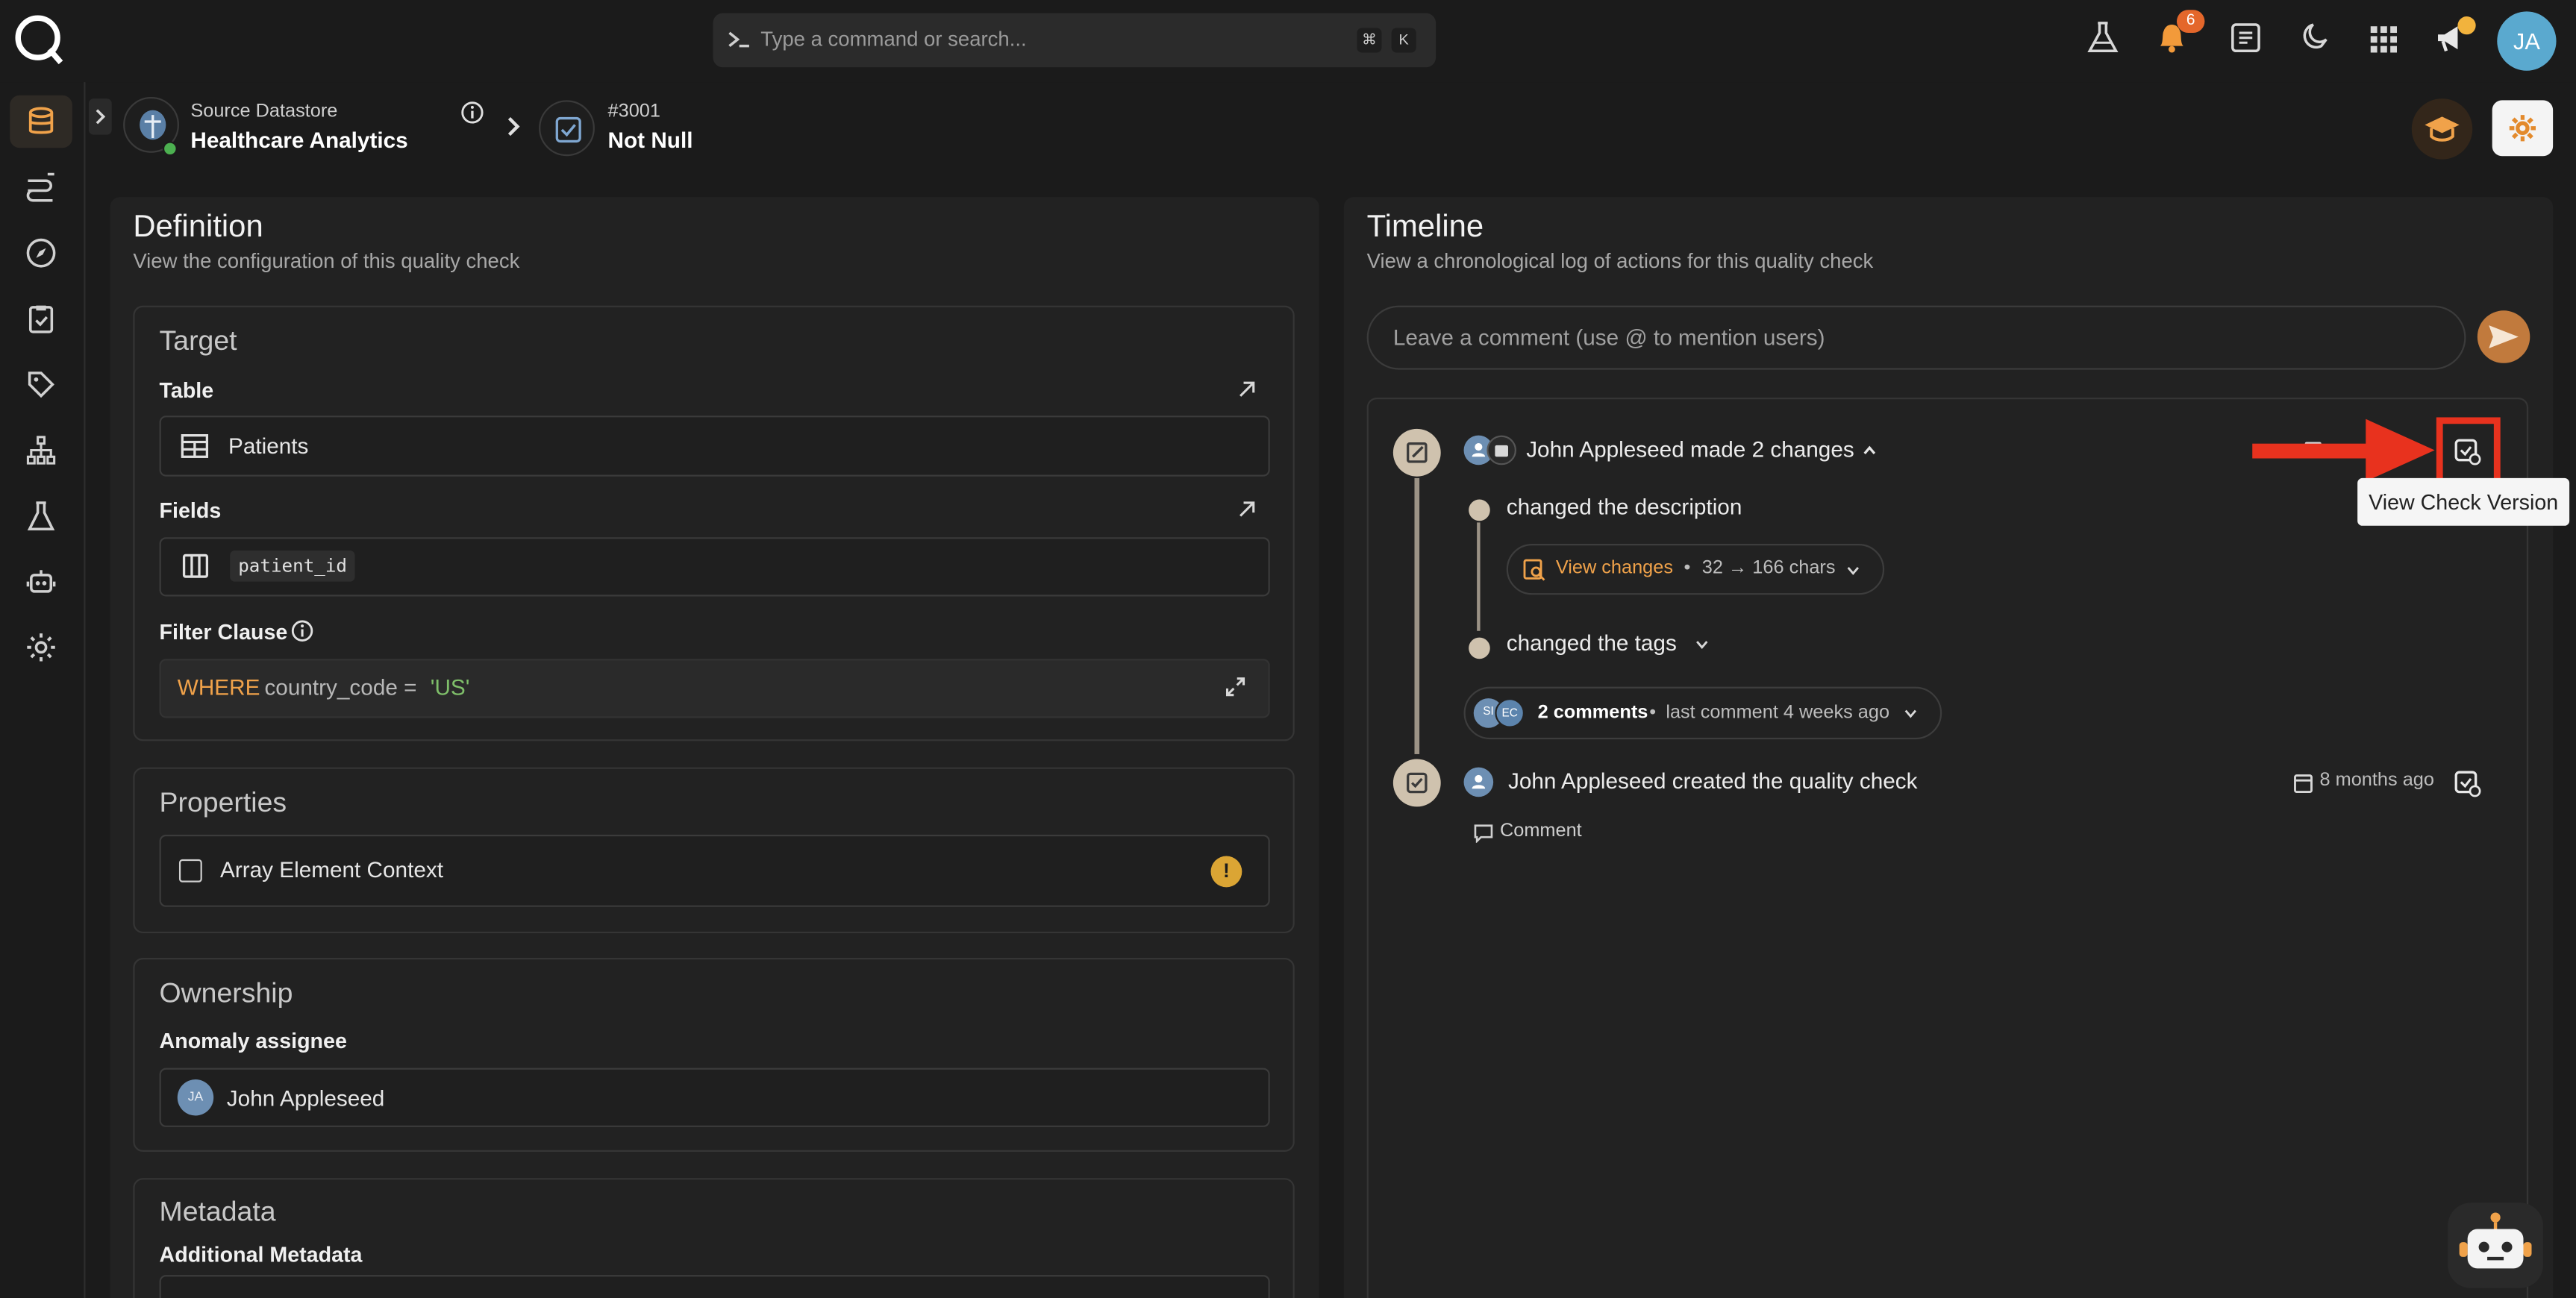  What do you see at coordinates (2463, 501) in the screenshot?
I see `view-check-version-tooltip: View Check Version` at bounding box center [2463, 501].